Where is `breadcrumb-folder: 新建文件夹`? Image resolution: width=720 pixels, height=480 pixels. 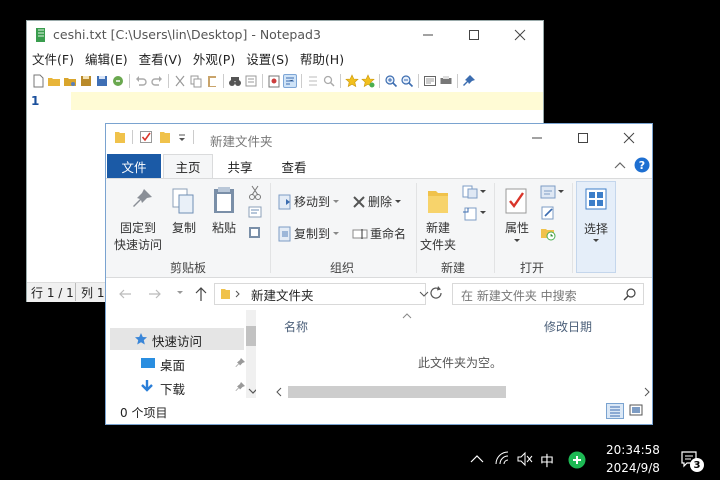 breadcrumb-folder: 新建文件夹 is located at coordinates (282, 294).